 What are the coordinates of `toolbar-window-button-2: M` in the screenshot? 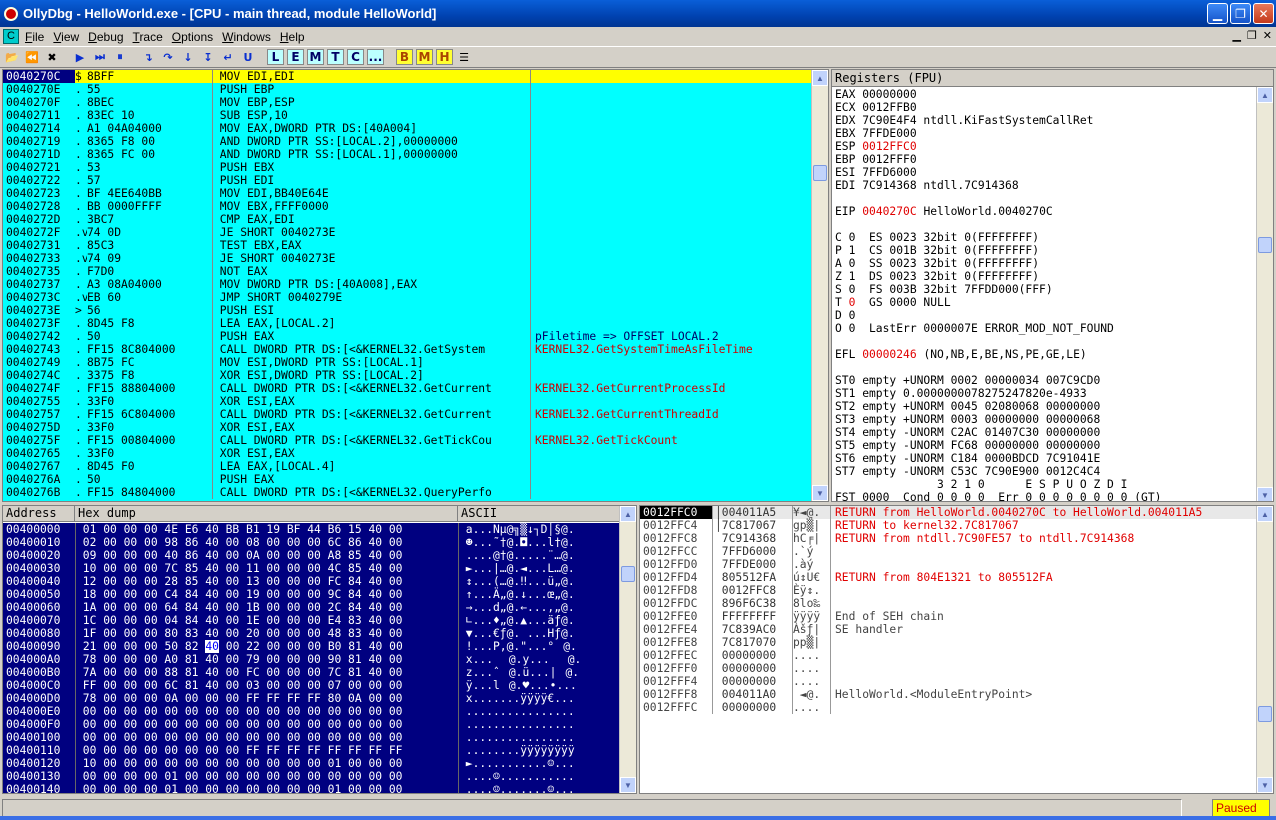 It's located at (315, 57).